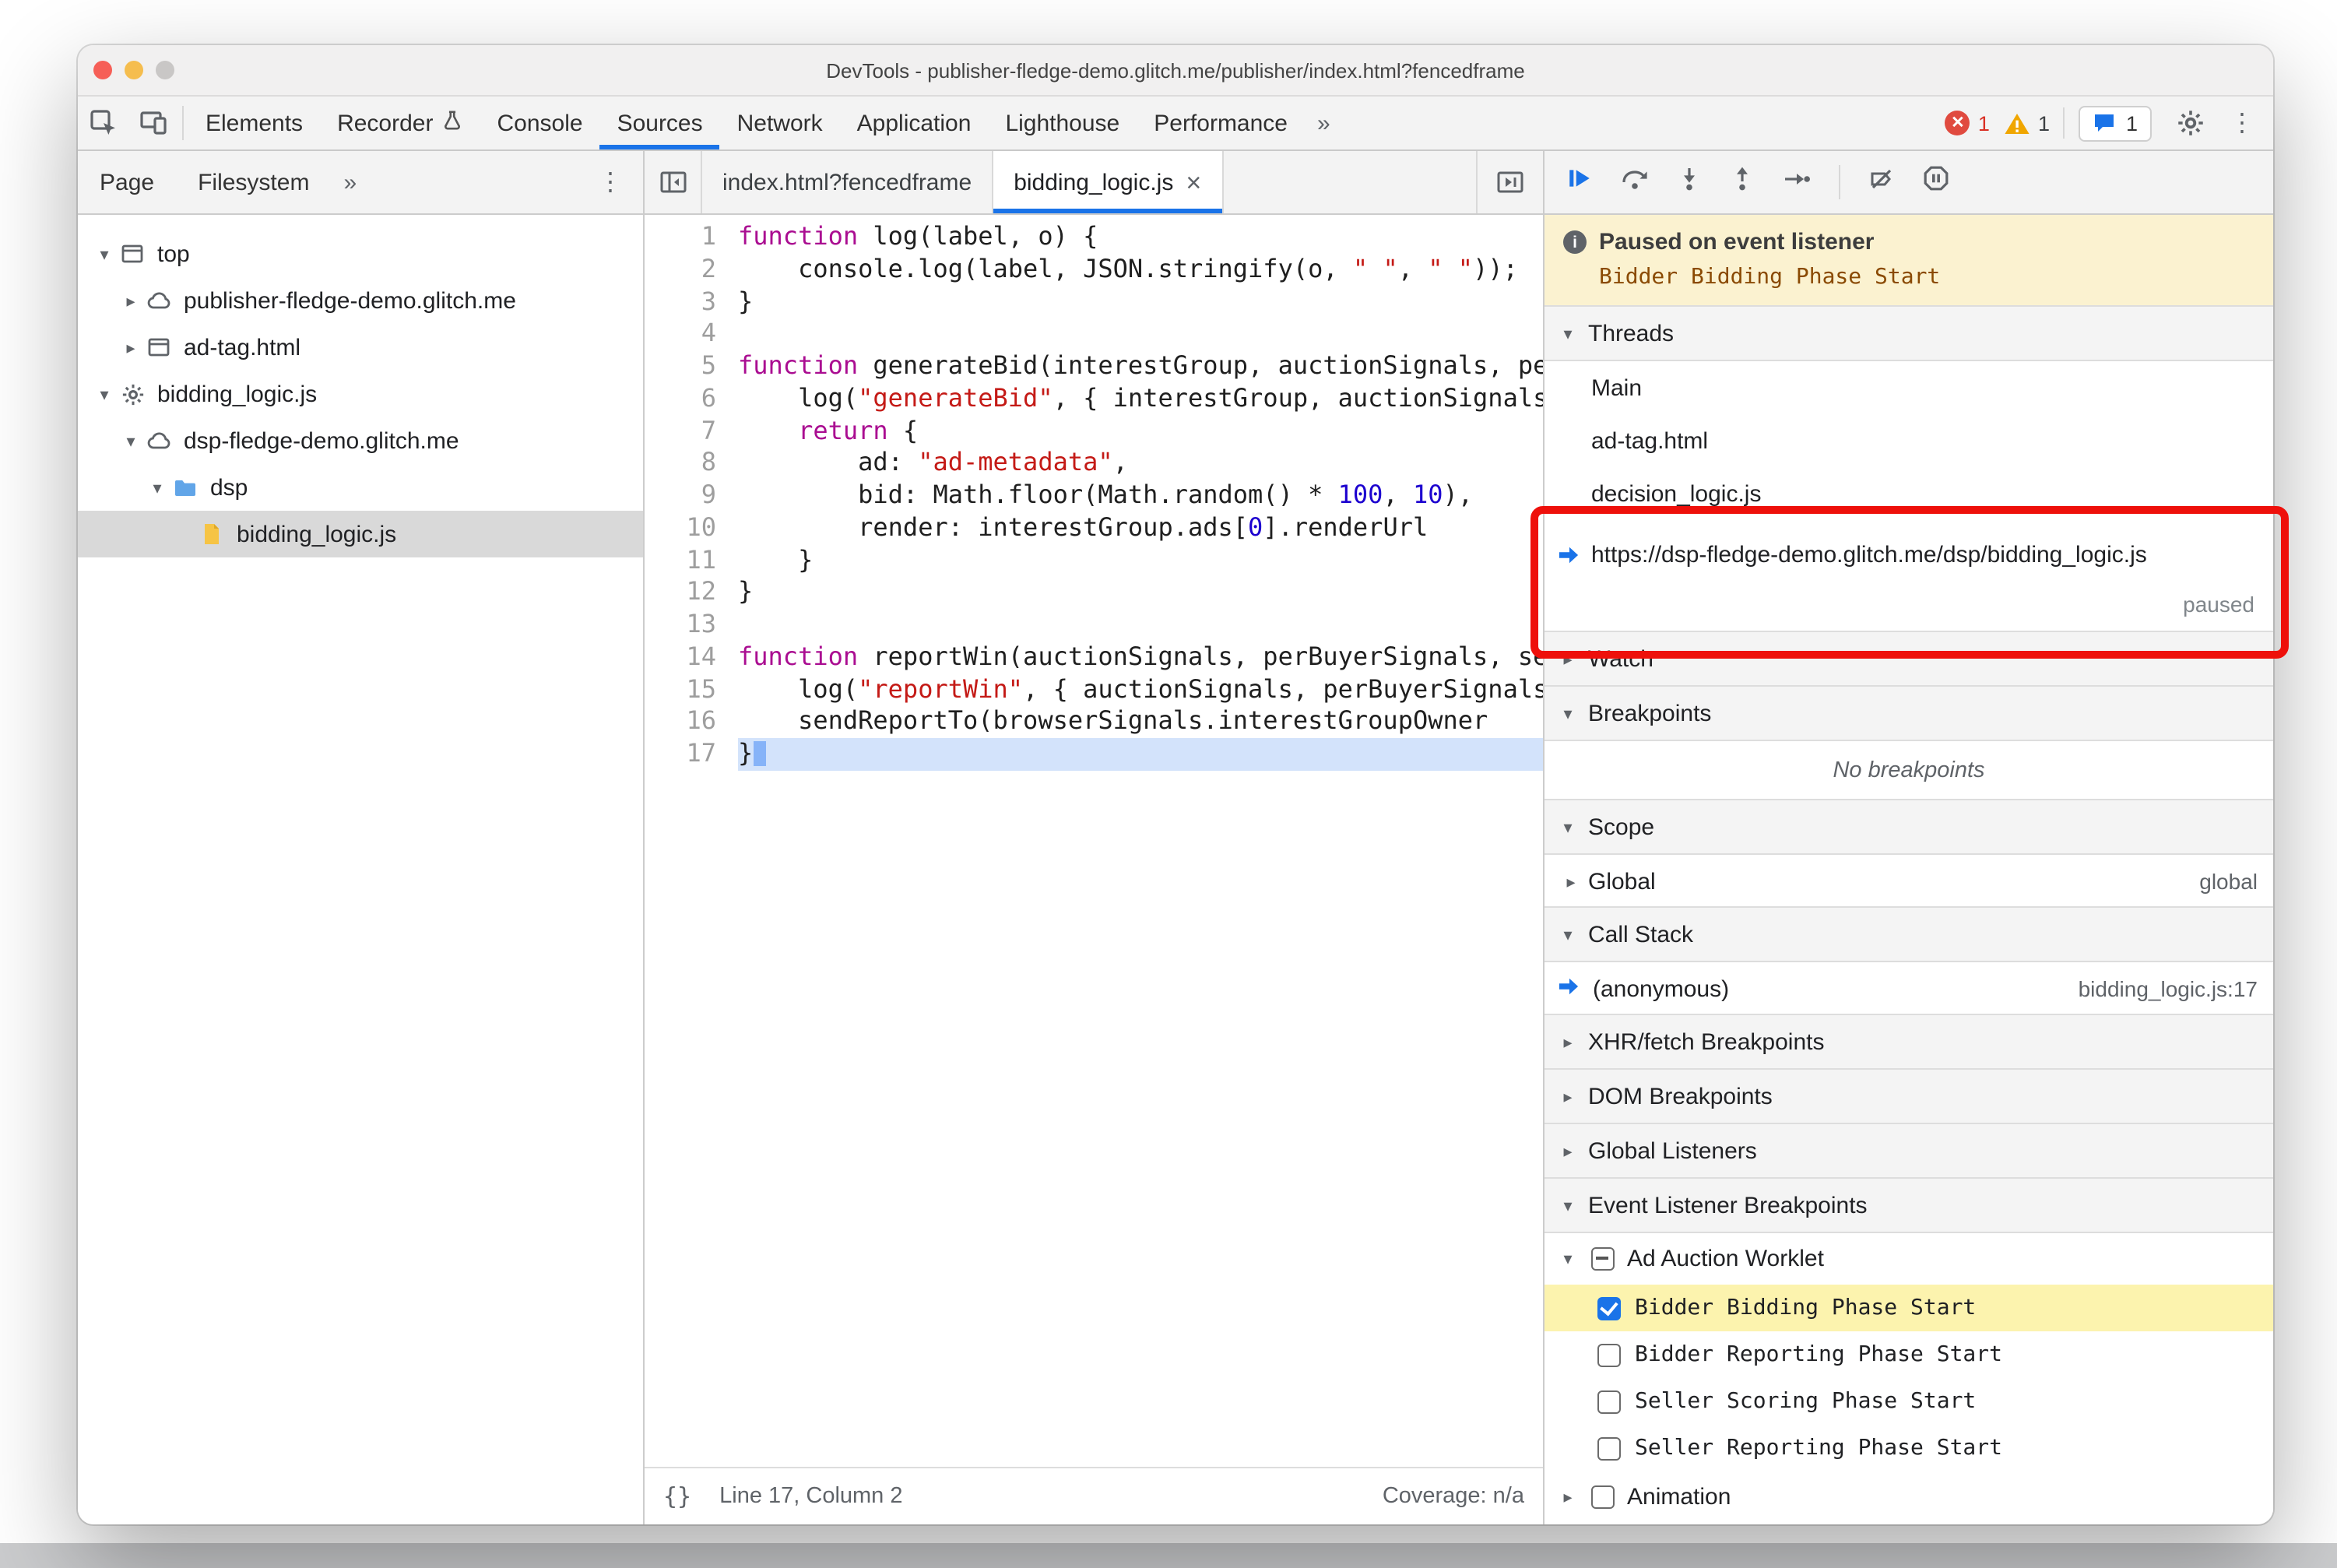 This screenshot has height=1568, width=2337. What do you see at coordinates (1690, 182) in the screenshot?
I see `step-into-button` at bounding box center [1690, 182].